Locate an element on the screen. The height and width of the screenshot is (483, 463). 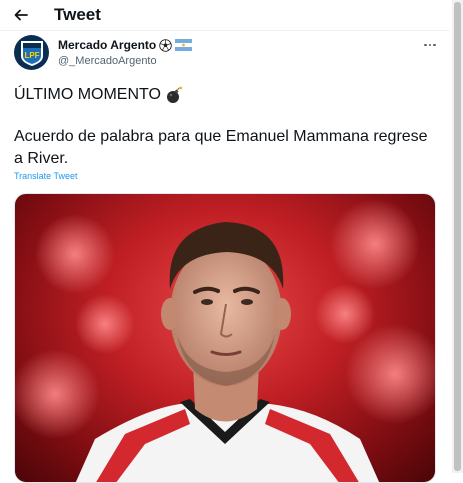
back-button is located at coordinates (21, 15).